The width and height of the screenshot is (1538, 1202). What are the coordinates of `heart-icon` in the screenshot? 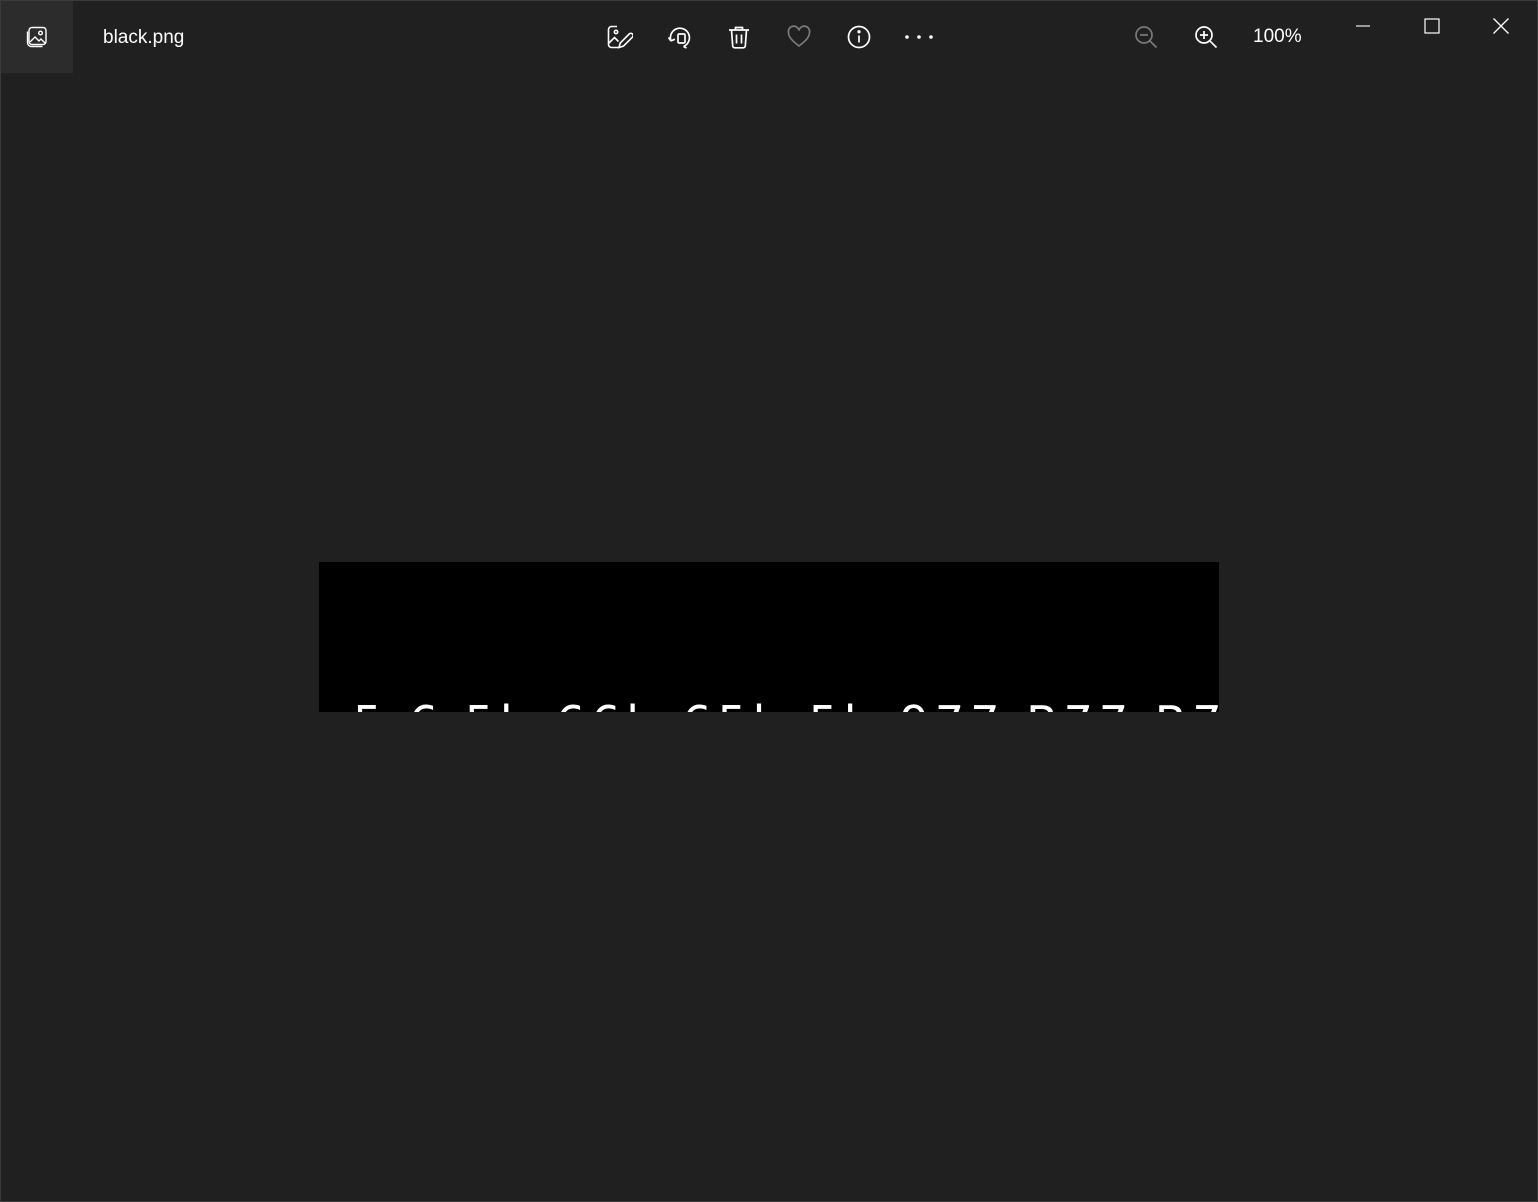 It's located at (799, 37).